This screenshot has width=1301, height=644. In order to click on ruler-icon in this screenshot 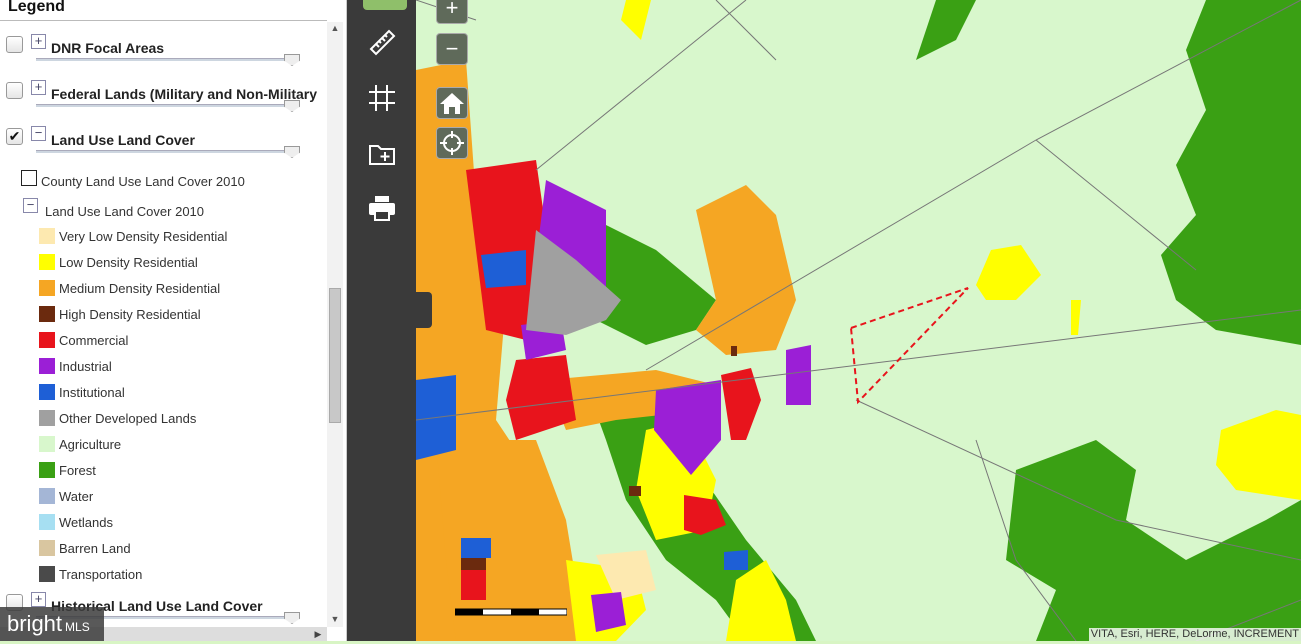, I will do `click(382, 42)`.